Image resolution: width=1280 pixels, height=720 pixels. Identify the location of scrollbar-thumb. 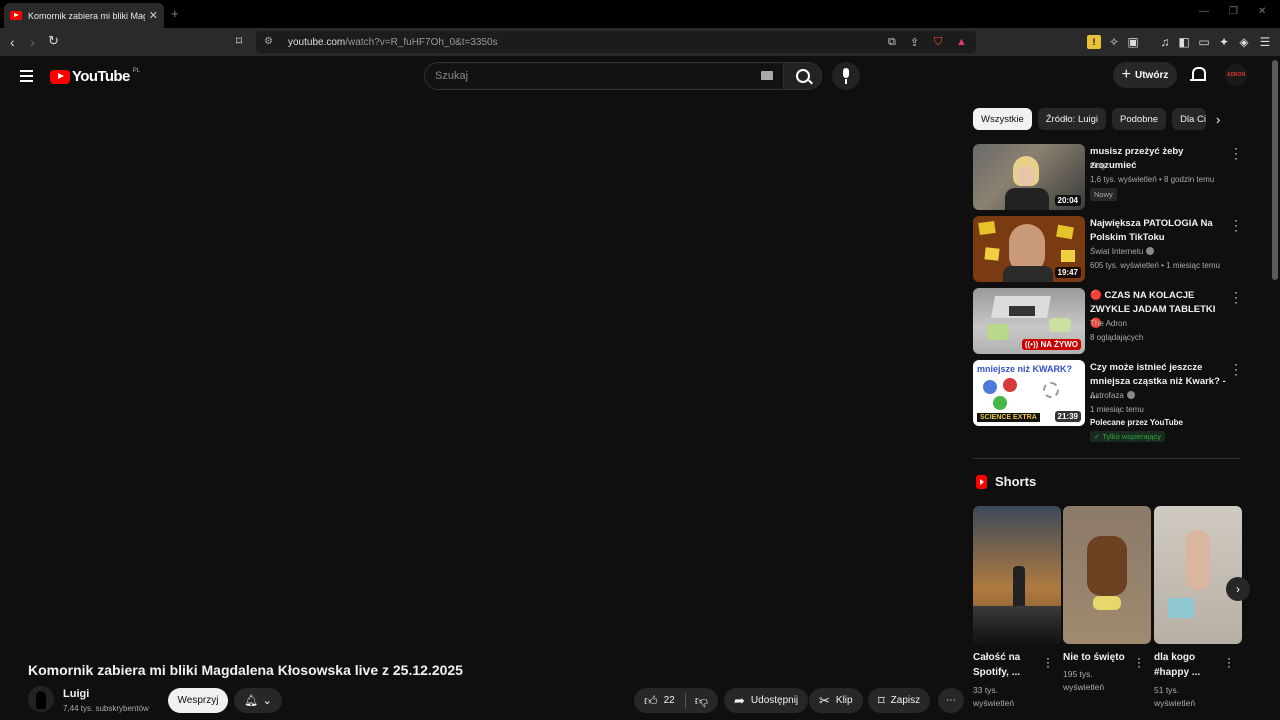
(1275, 170).